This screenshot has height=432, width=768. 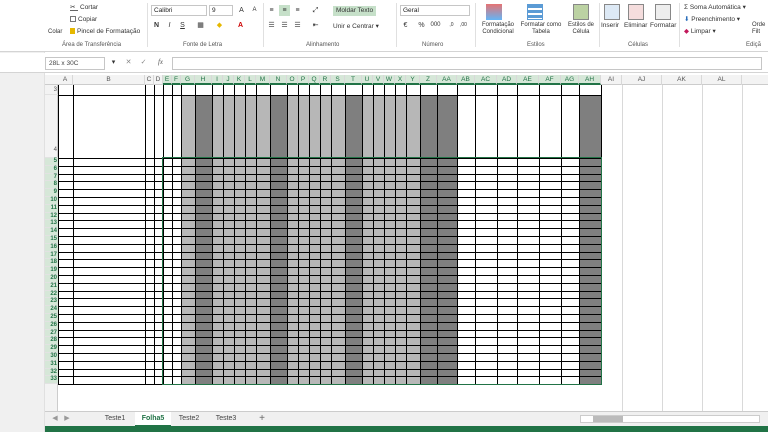 What do you see at coordinates (250, 80) in the screenshot?
I see `column-header: L` at bounding box center [250, 80].